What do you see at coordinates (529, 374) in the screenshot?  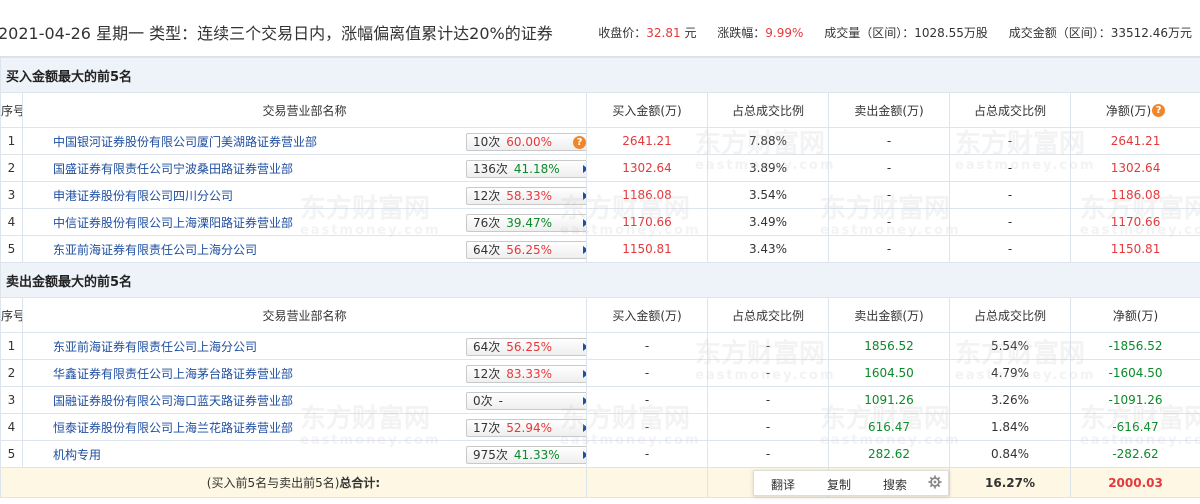 I see `win-rate: 83.33%` at bounding box center [529, 374].